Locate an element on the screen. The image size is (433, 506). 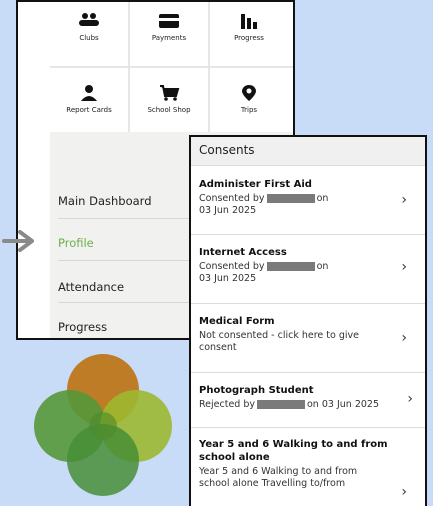
consent-status-text: Rejected by is located at coordinates (227, 404).